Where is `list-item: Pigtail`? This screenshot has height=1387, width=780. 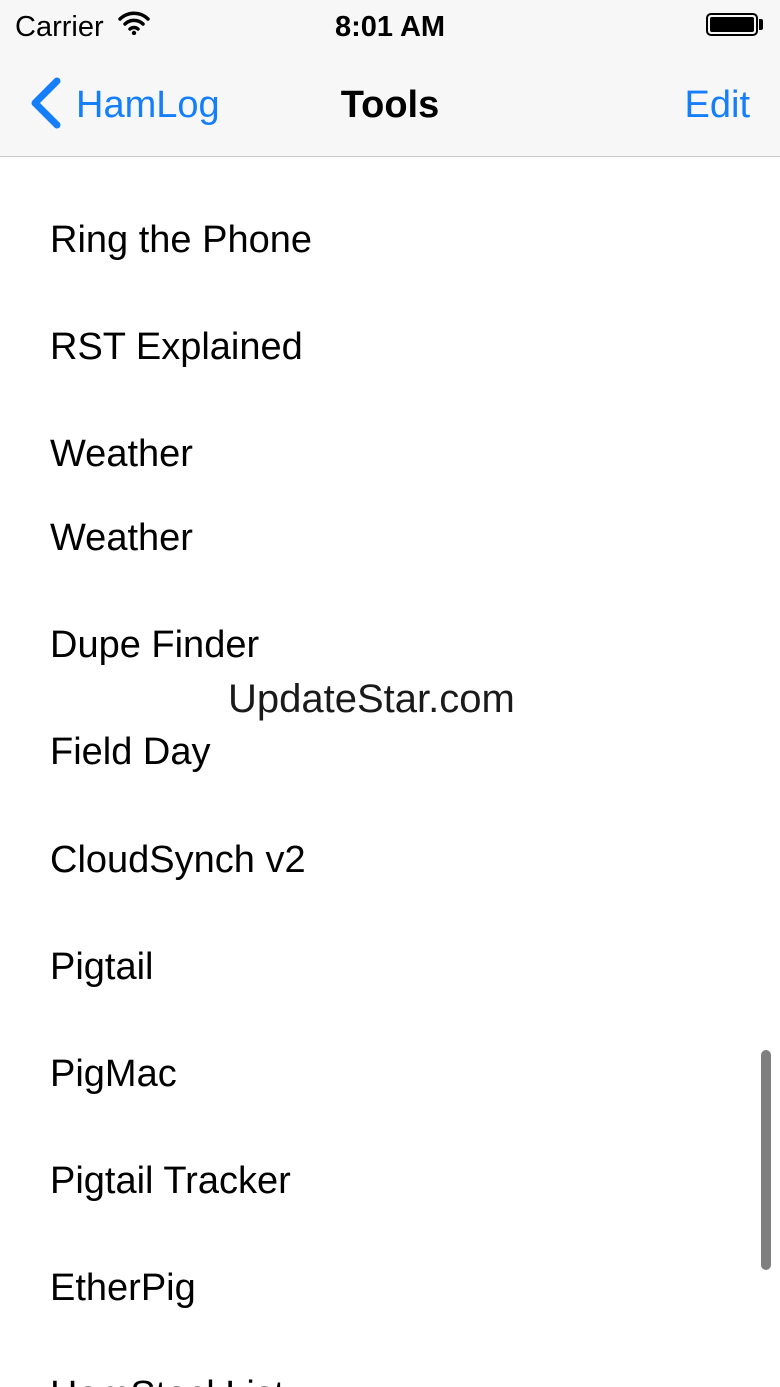
list-item: Pigtail is located at coordinates (380, 965).